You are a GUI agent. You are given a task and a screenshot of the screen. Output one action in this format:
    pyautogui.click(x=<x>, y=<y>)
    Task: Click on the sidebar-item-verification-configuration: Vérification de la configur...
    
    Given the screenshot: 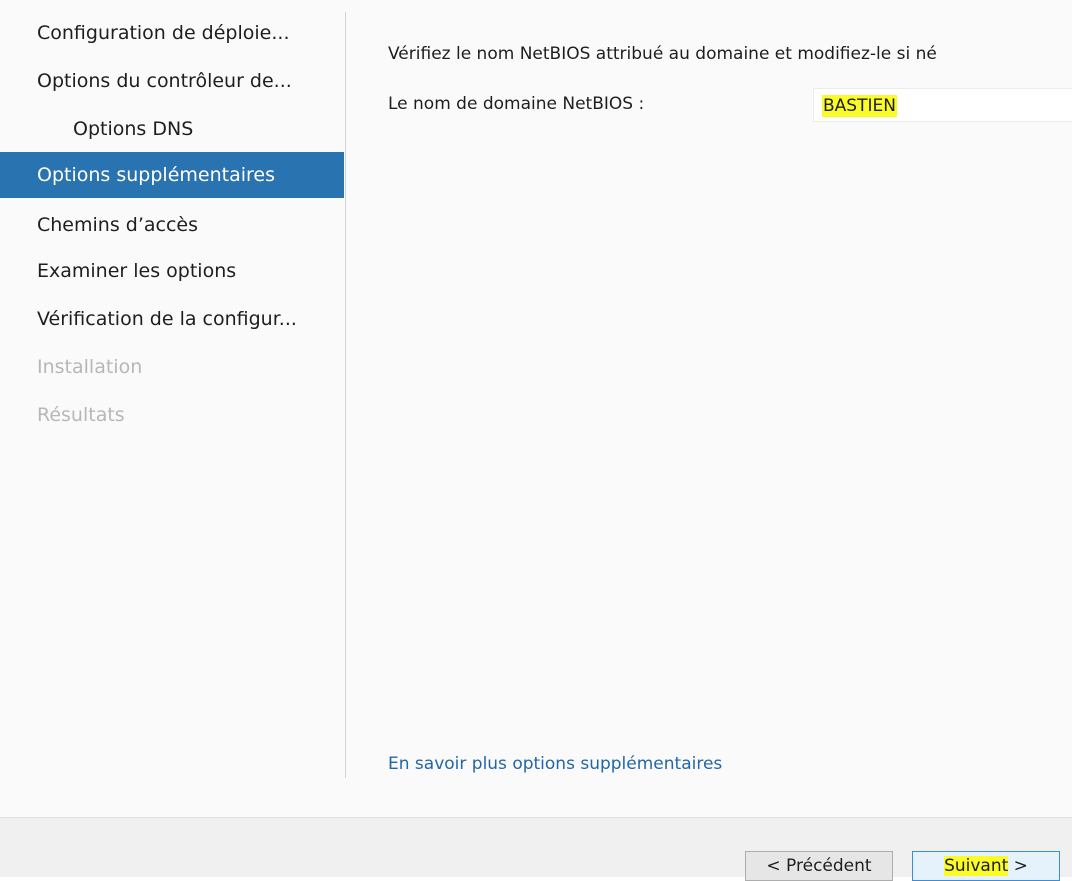 What is the action you would take?
    pyautogui.click(x=172, y=319)
    